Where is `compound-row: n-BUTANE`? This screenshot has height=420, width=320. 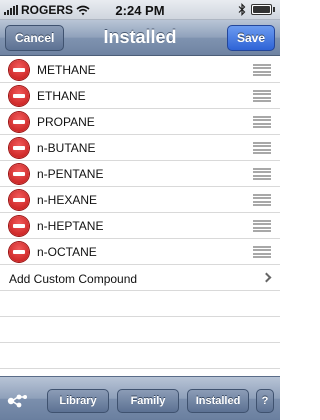
compound-row: n-BUTANE is located at coordinates (140, 148).